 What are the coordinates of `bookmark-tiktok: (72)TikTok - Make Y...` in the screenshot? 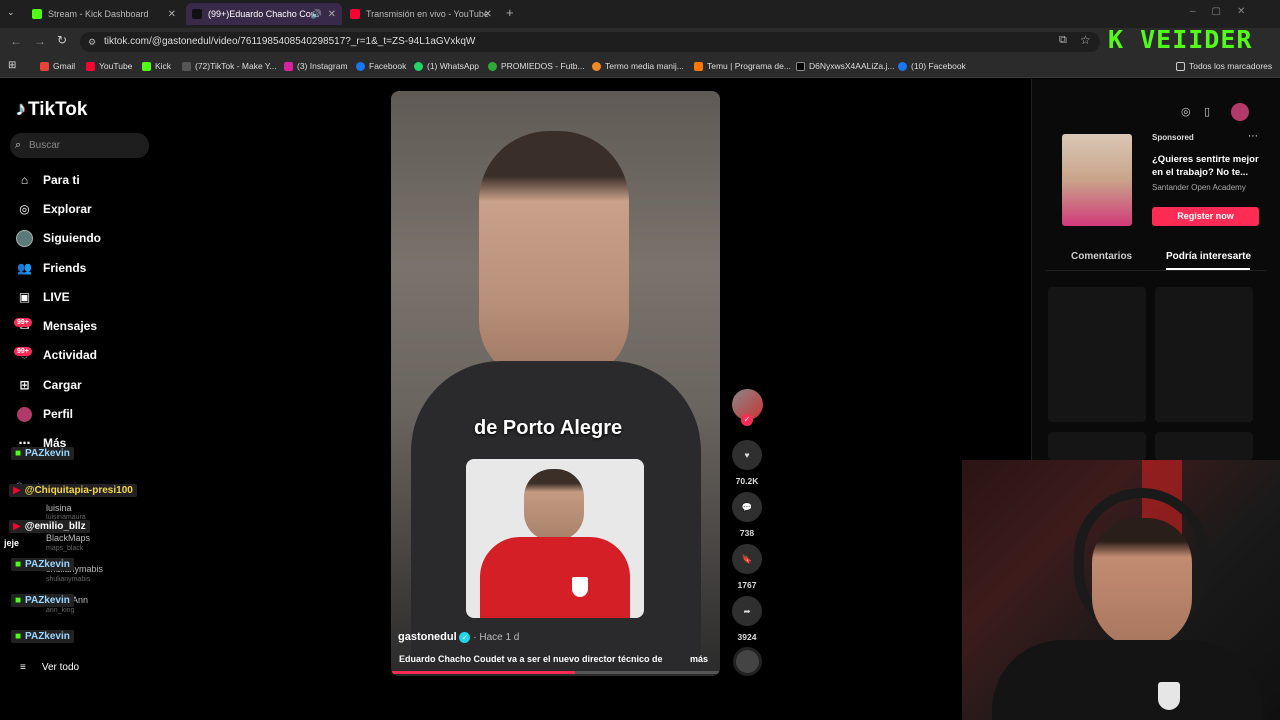 It's located at (229, 66).